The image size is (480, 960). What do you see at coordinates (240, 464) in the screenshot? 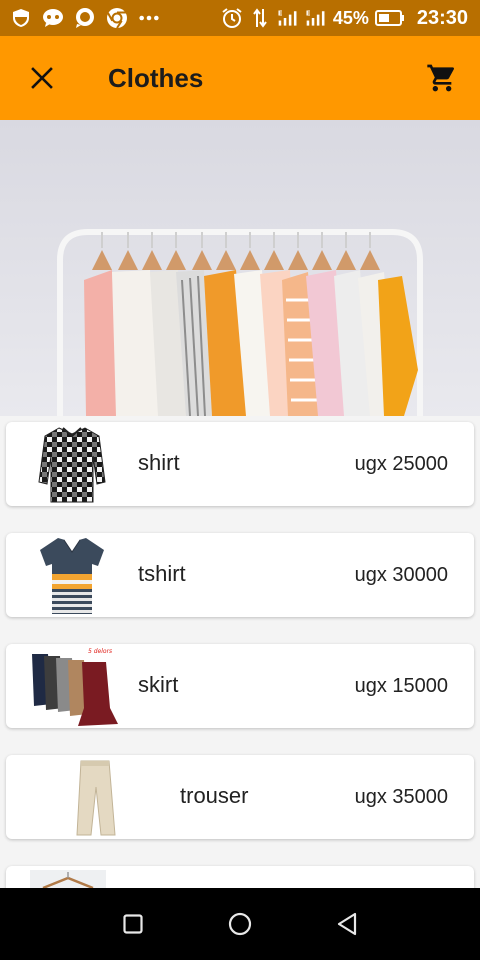
I see `list-item: shirt ugx 25000` at bounding box center [240, 464].